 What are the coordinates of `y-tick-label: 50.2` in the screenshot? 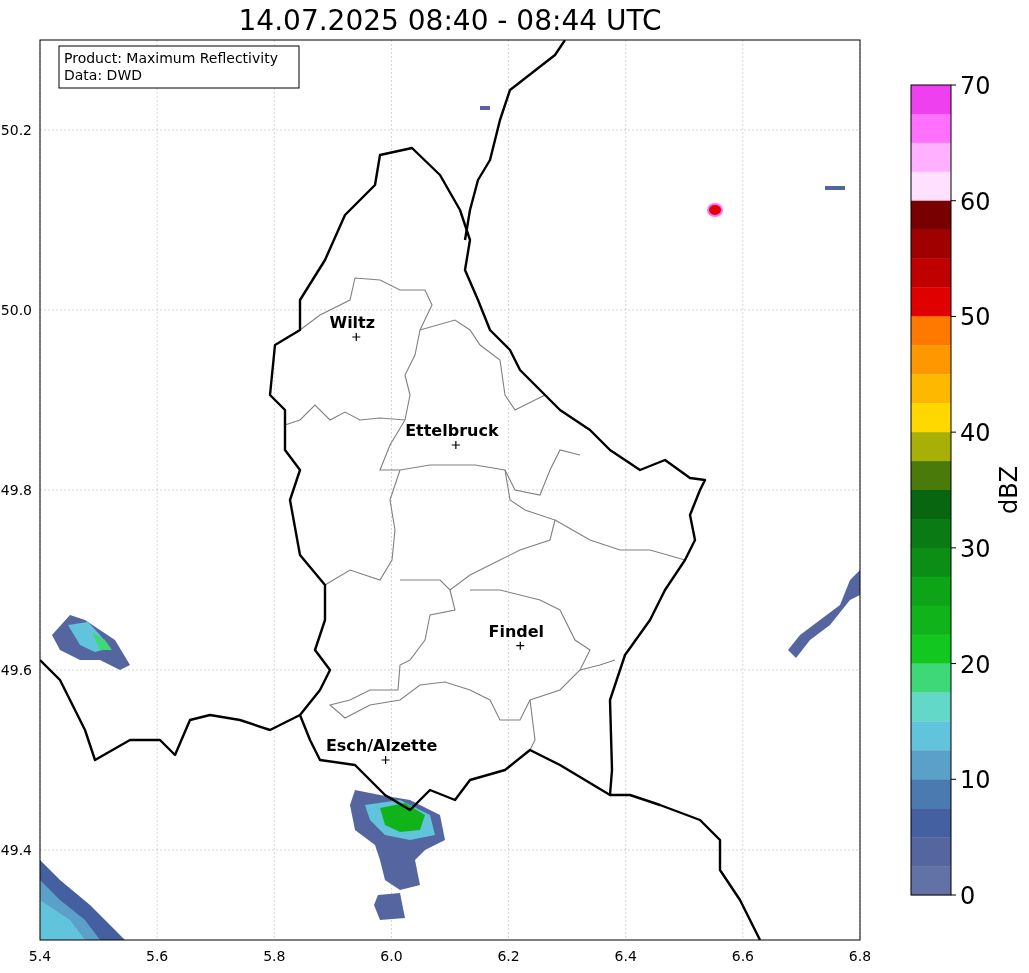 It's located at (16, 130).